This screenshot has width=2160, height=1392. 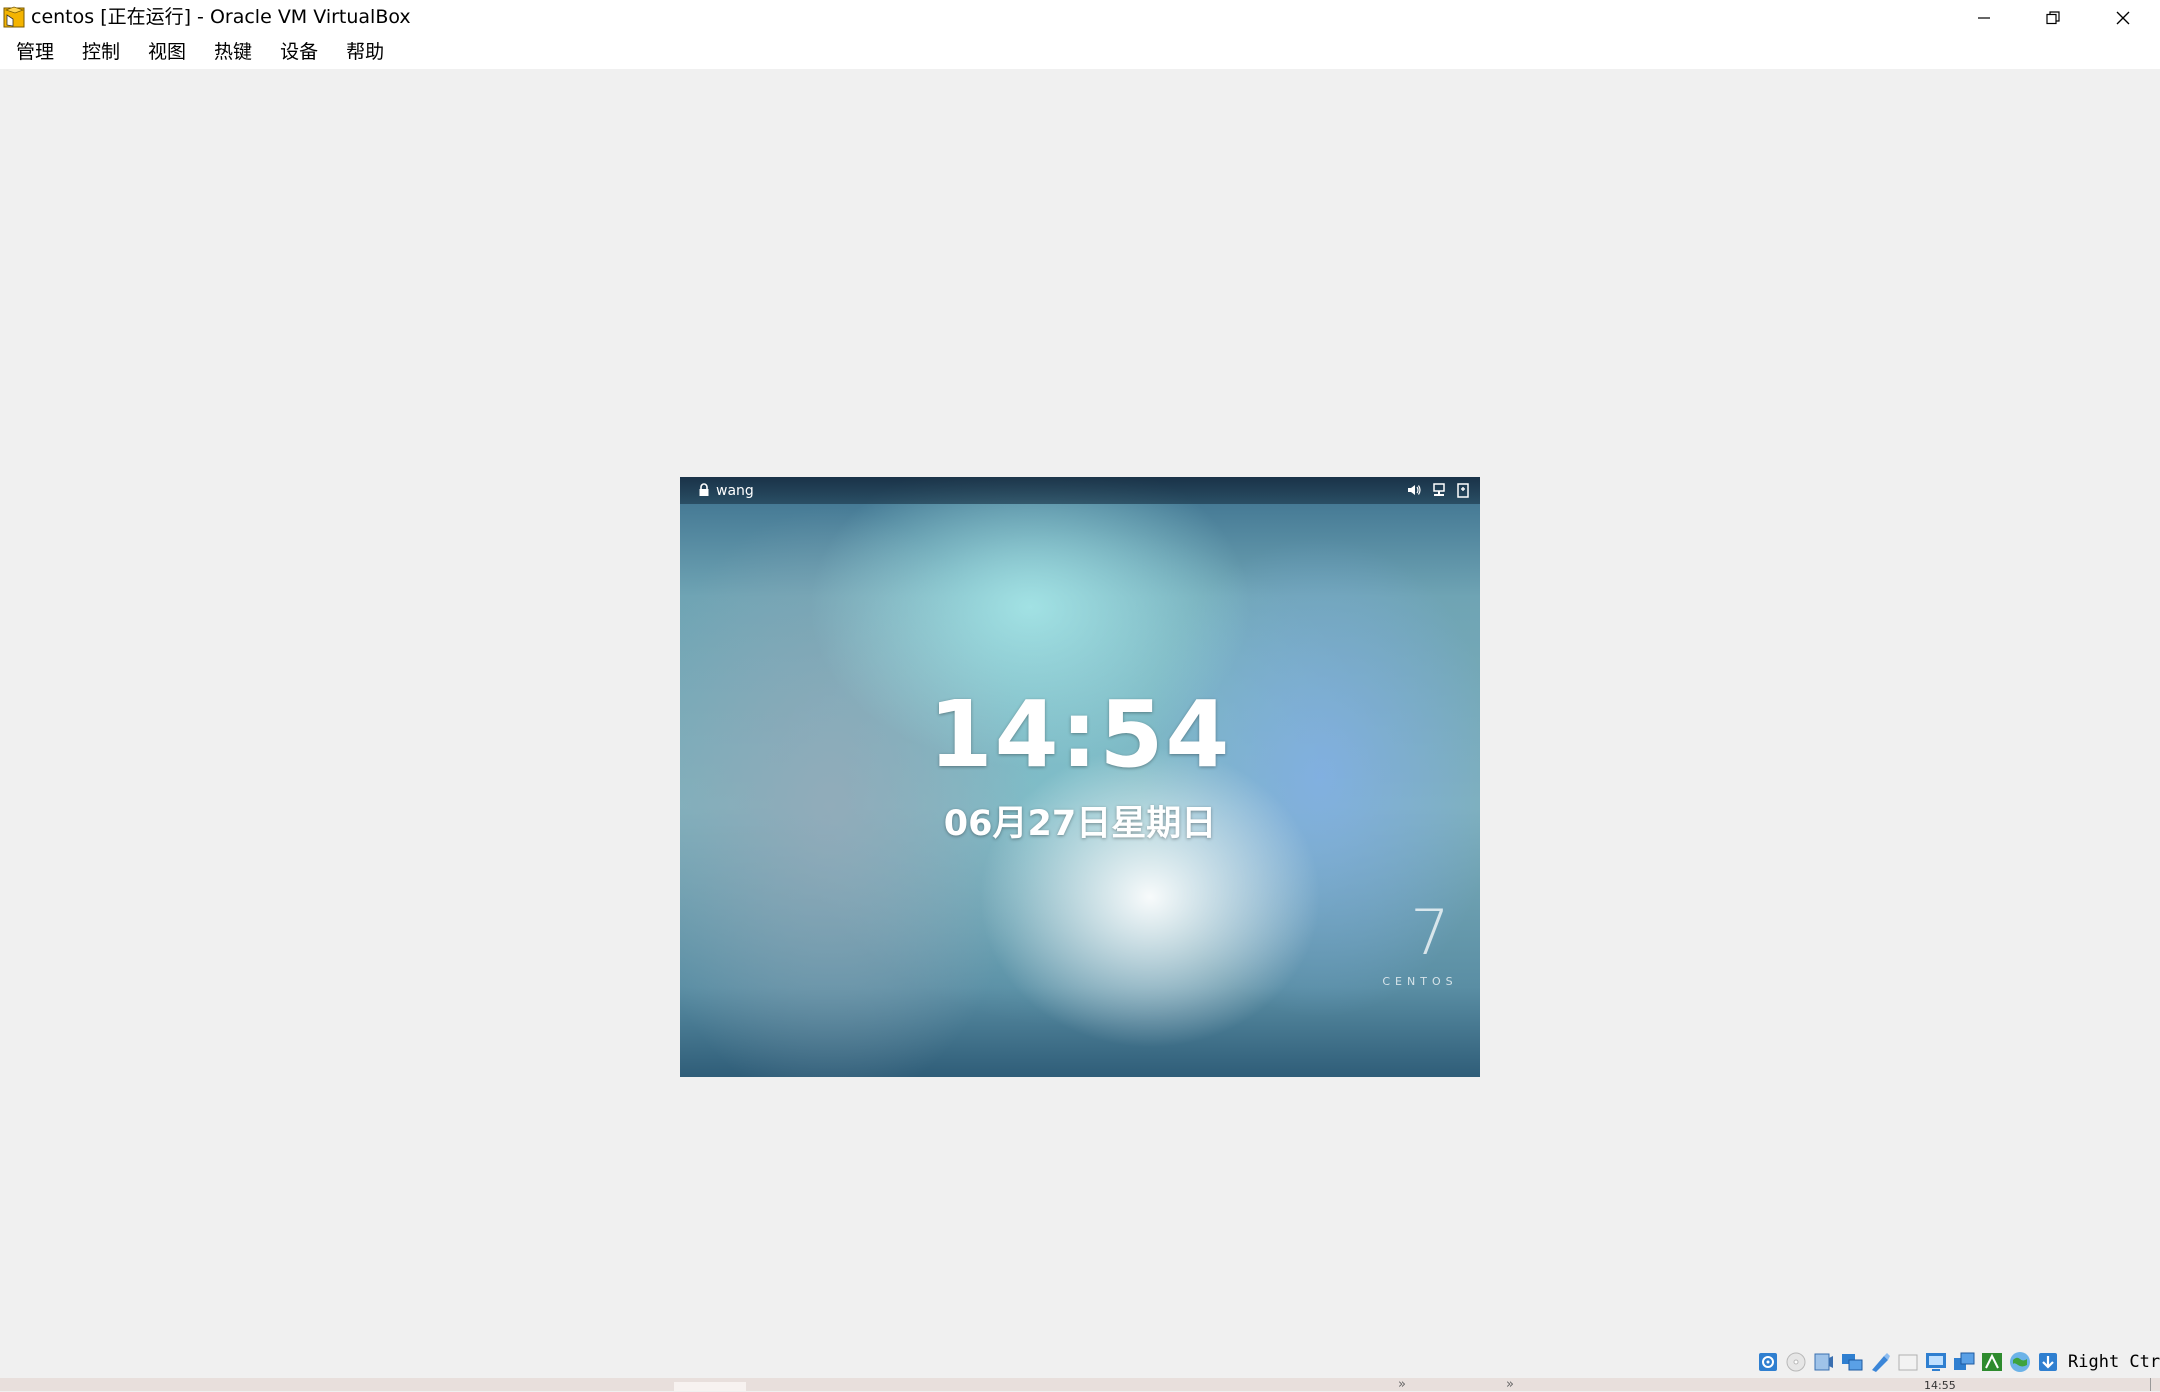 What do you see at coordinates (710, 1386) in the screenshot?
I see `taskbar-active-app` at bounding box center [710, 1386].